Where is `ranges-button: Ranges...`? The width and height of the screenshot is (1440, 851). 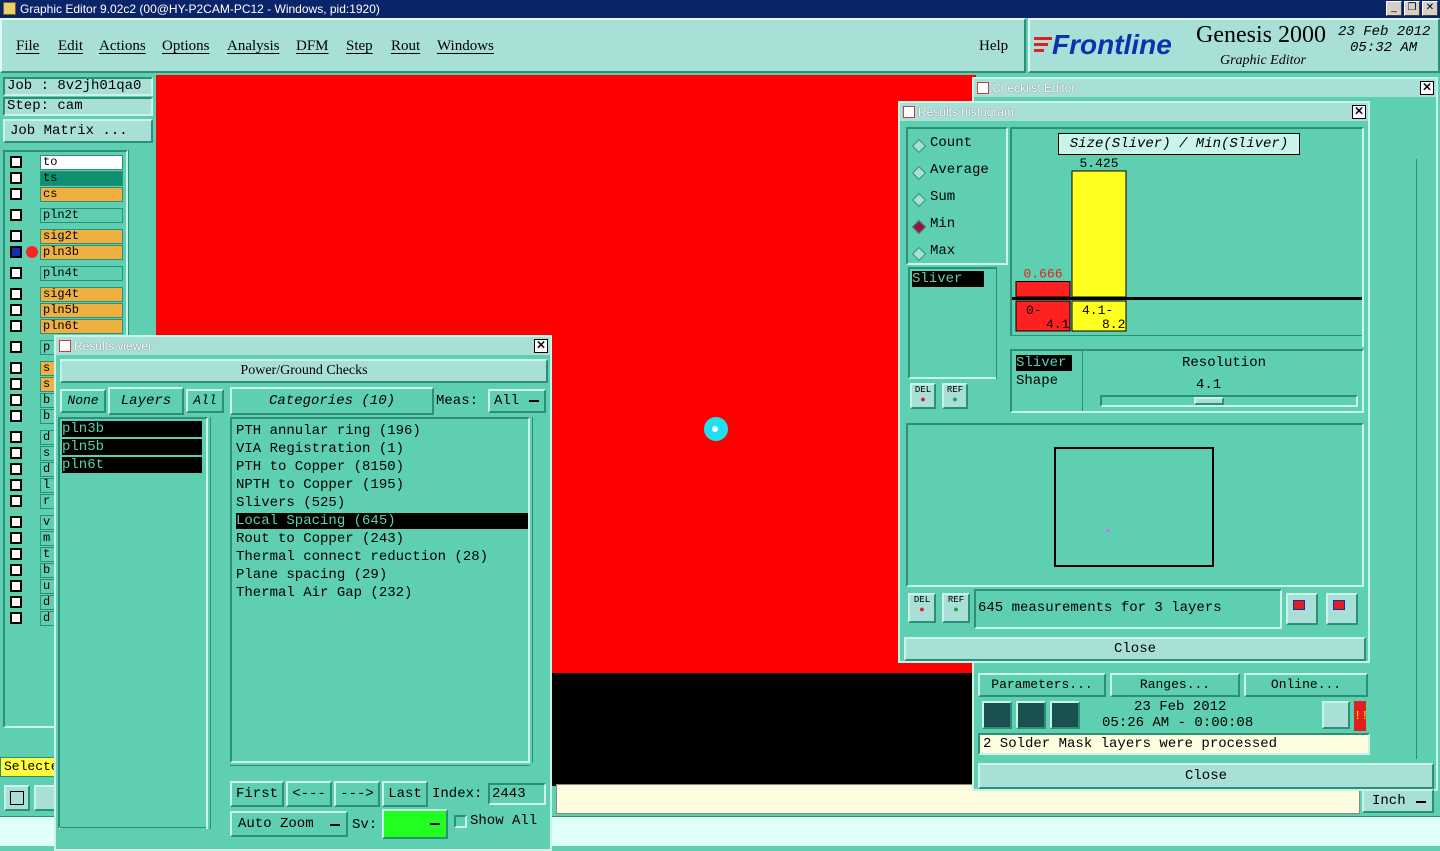 ranges-button: Ranges... is located at coordinates (1175, 685).